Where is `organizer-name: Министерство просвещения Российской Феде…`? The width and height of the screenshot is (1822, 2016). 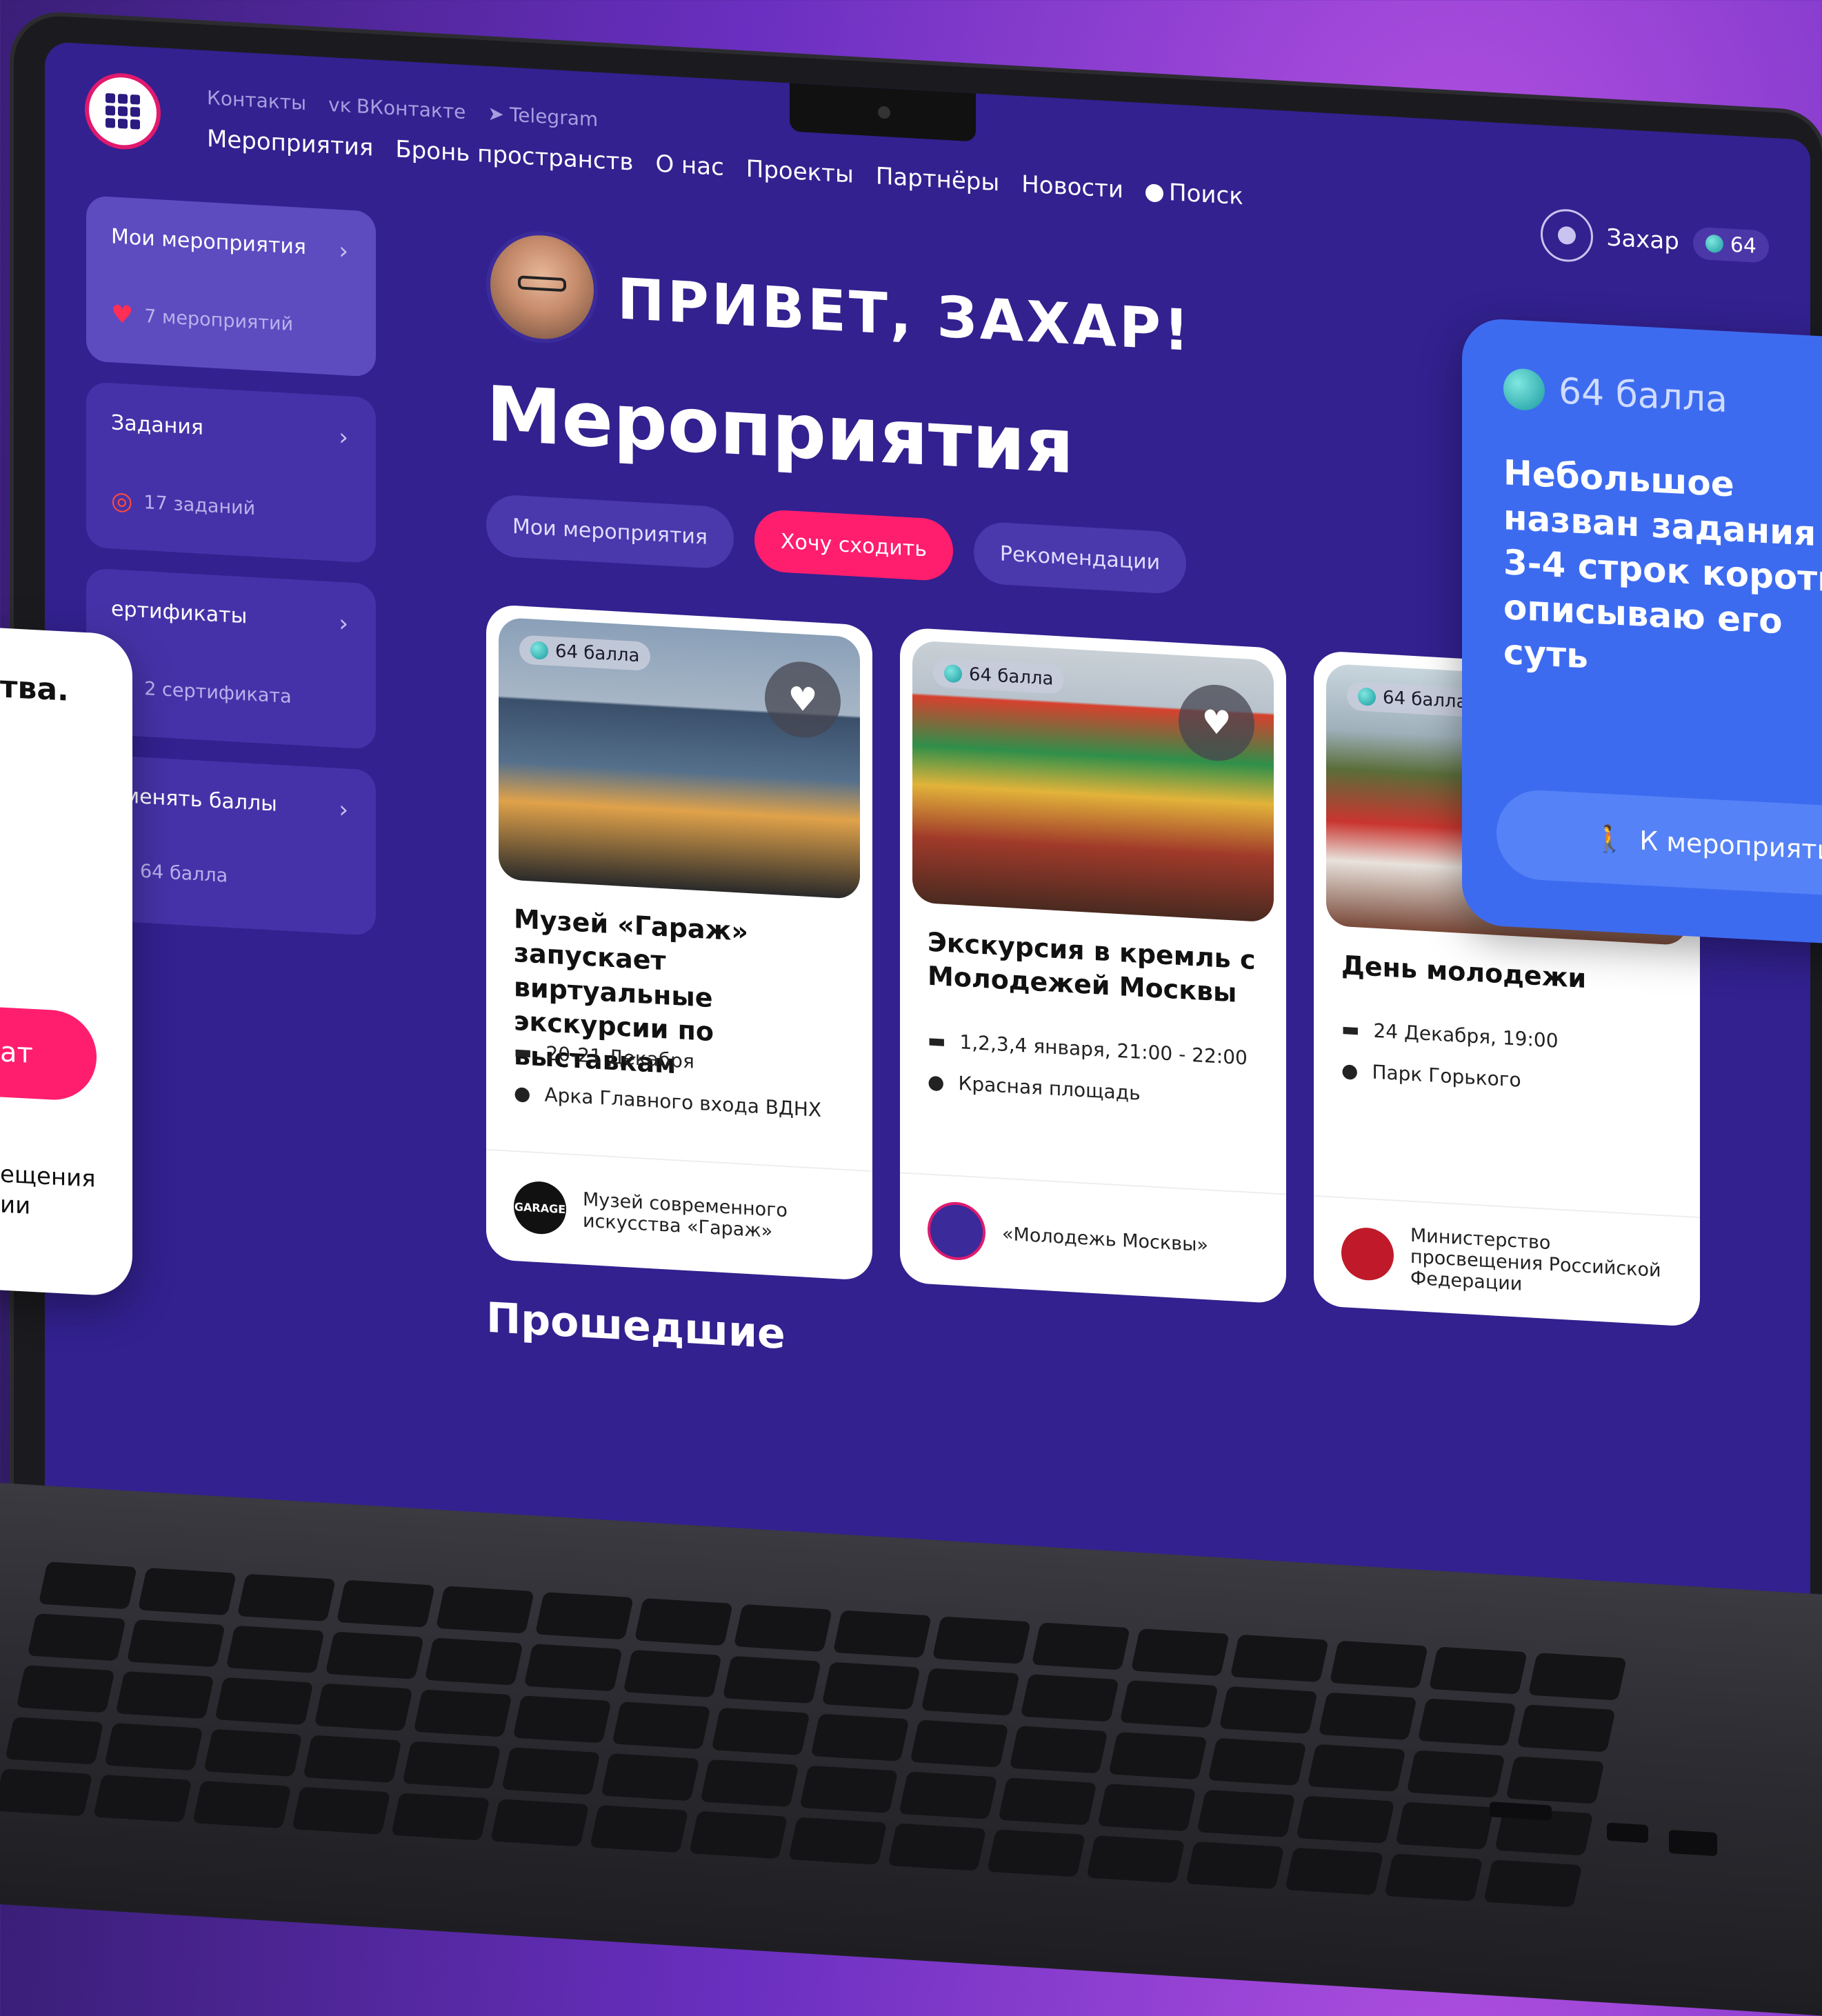
organizer-name: Министерство просвещения Российской Феде… is located at coordinates (1535, 1260).